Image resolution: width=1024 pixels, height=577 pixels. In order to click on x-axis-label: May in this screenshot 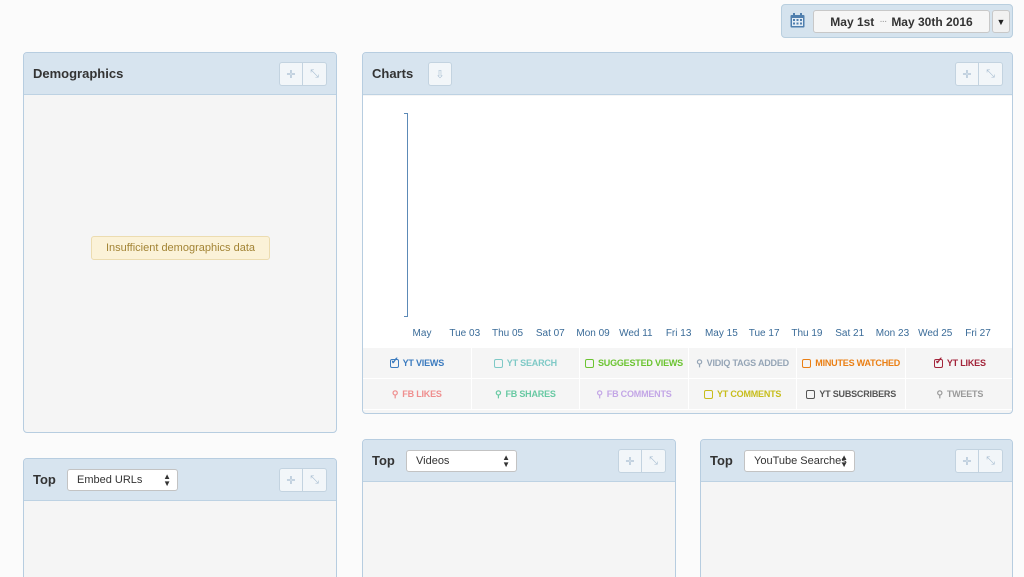, I will do `click(422, 333)`.